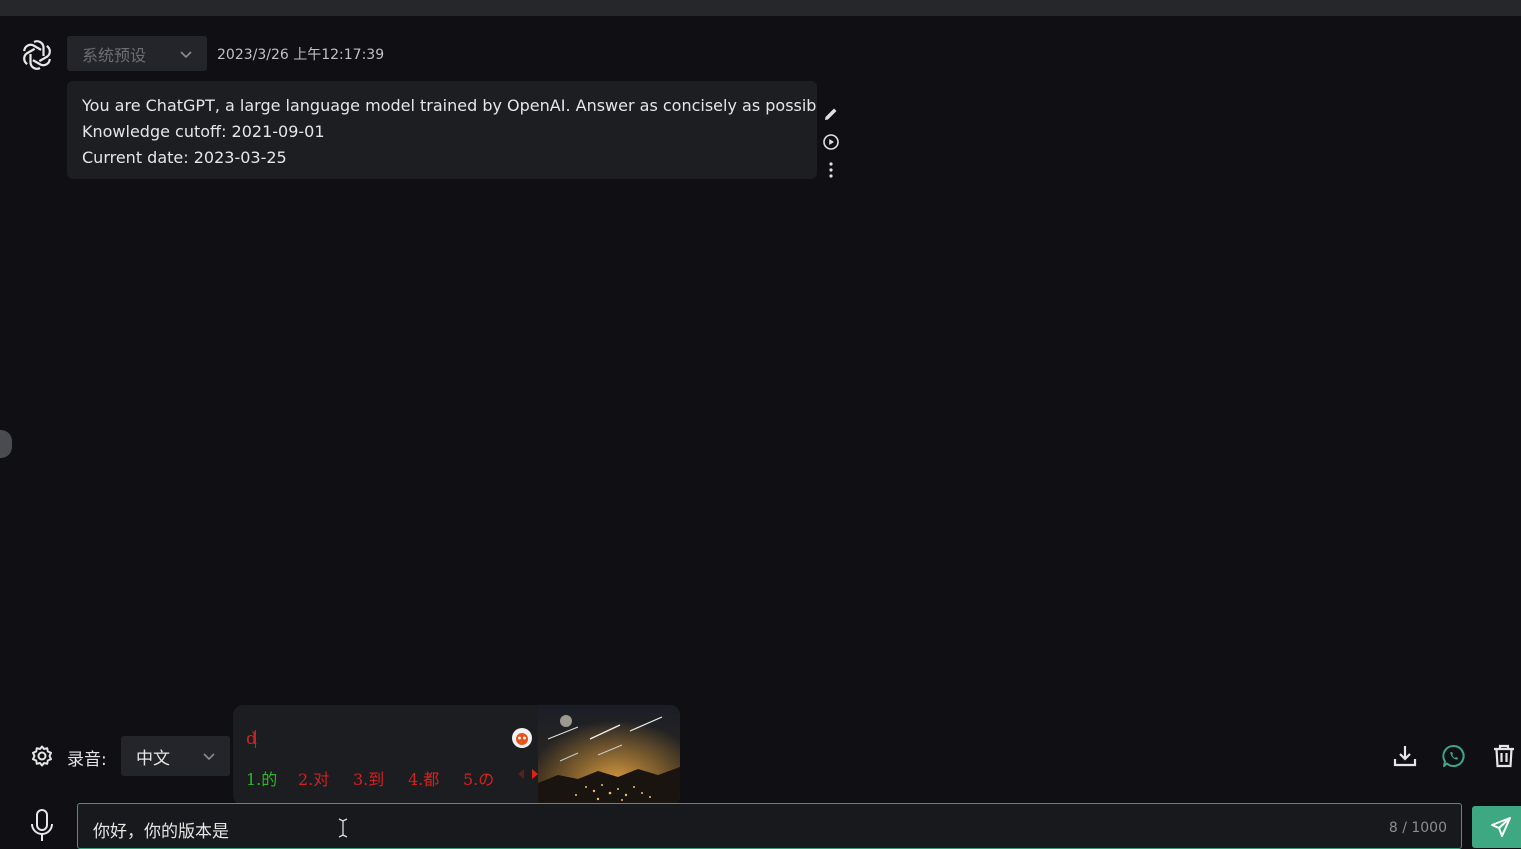 The width and height of the screenshot is (1521, 849). Describe the element at coordinates (760, 8) in the screenshot. I see `top-bar` at that location.